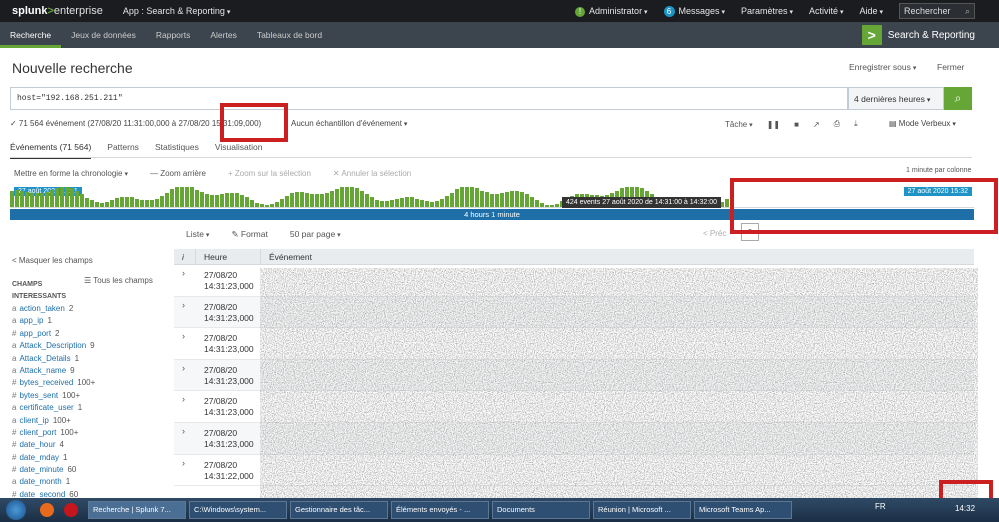  I want to click on field-item: a Attack_name 9, so click(92, 372).